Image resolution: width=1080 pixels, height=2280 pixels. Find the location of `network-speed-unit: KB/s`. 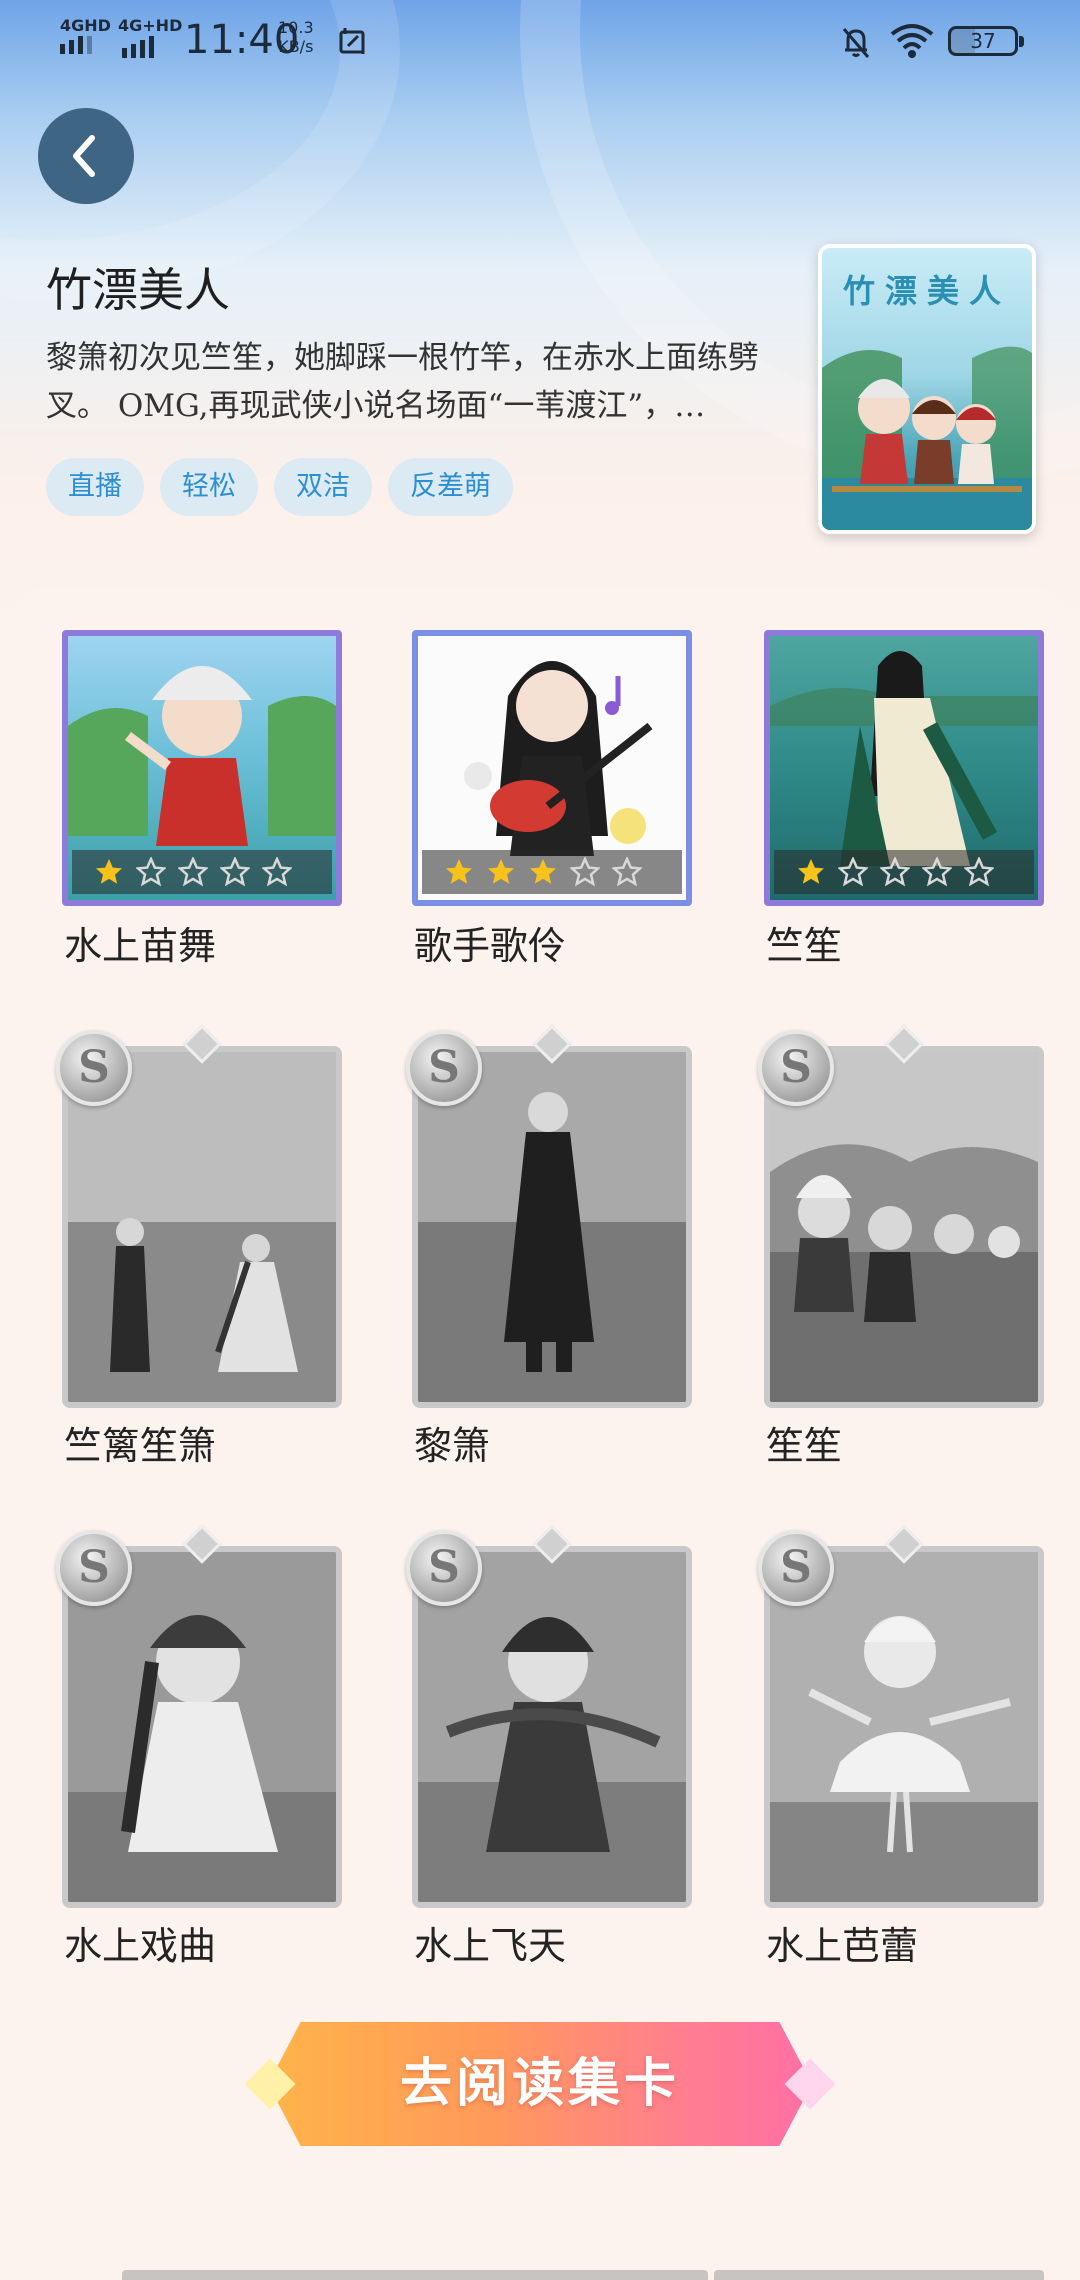

network-speed-unit: KB/s is located at coordinates (296, 46).